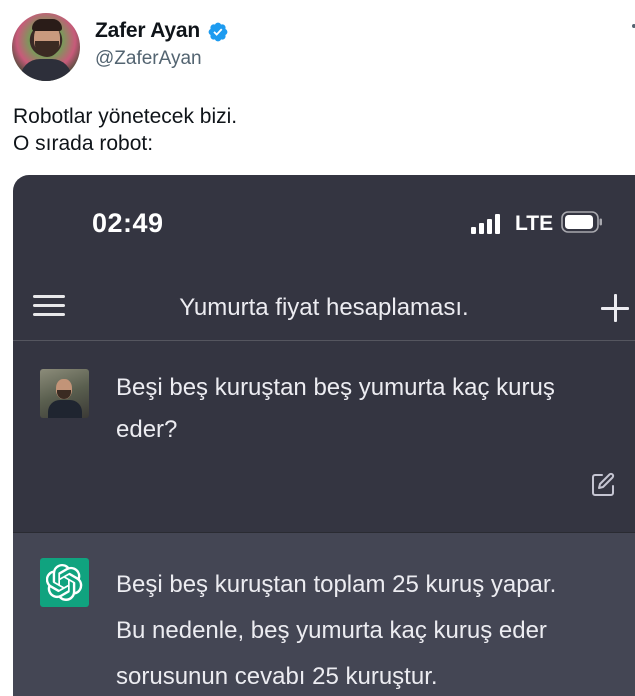 The height and width of the screenshot is (696, 635). I want to click on chat-nav-bar: Yumurta fiyat hesaplaması., so click(324, 312).